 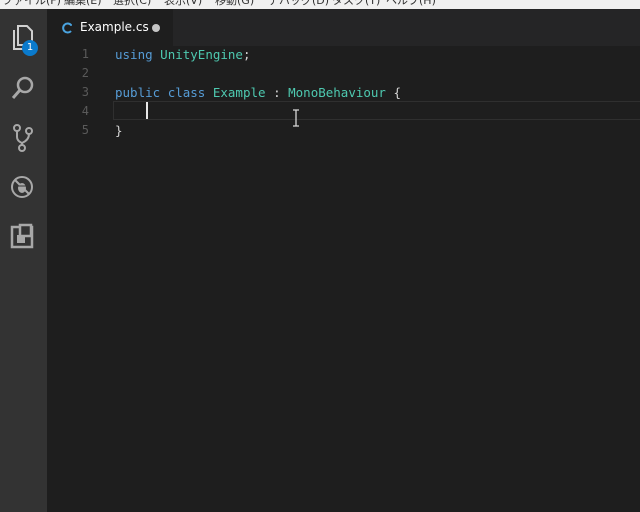 What do you see at coordinates (130, 111) in the screenshot?
I see `code-text` at bounding box center [130, 111].